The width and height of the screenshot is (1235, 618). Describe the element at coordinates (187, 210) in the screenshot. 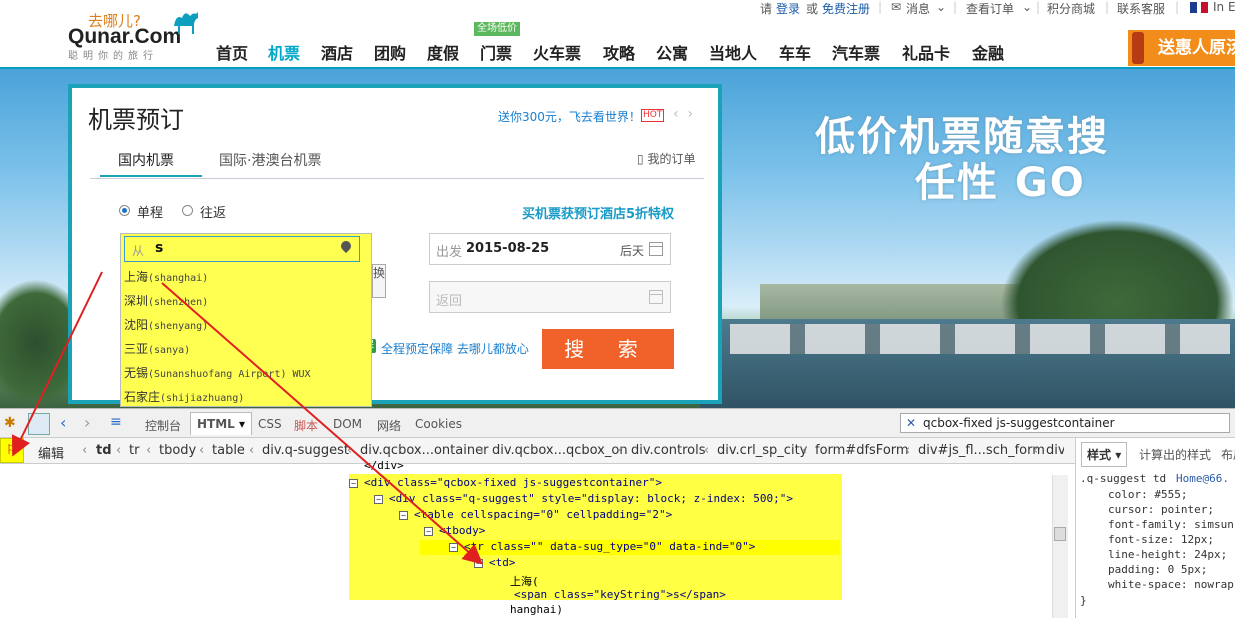

I see `radio-roundtrip` at that location.